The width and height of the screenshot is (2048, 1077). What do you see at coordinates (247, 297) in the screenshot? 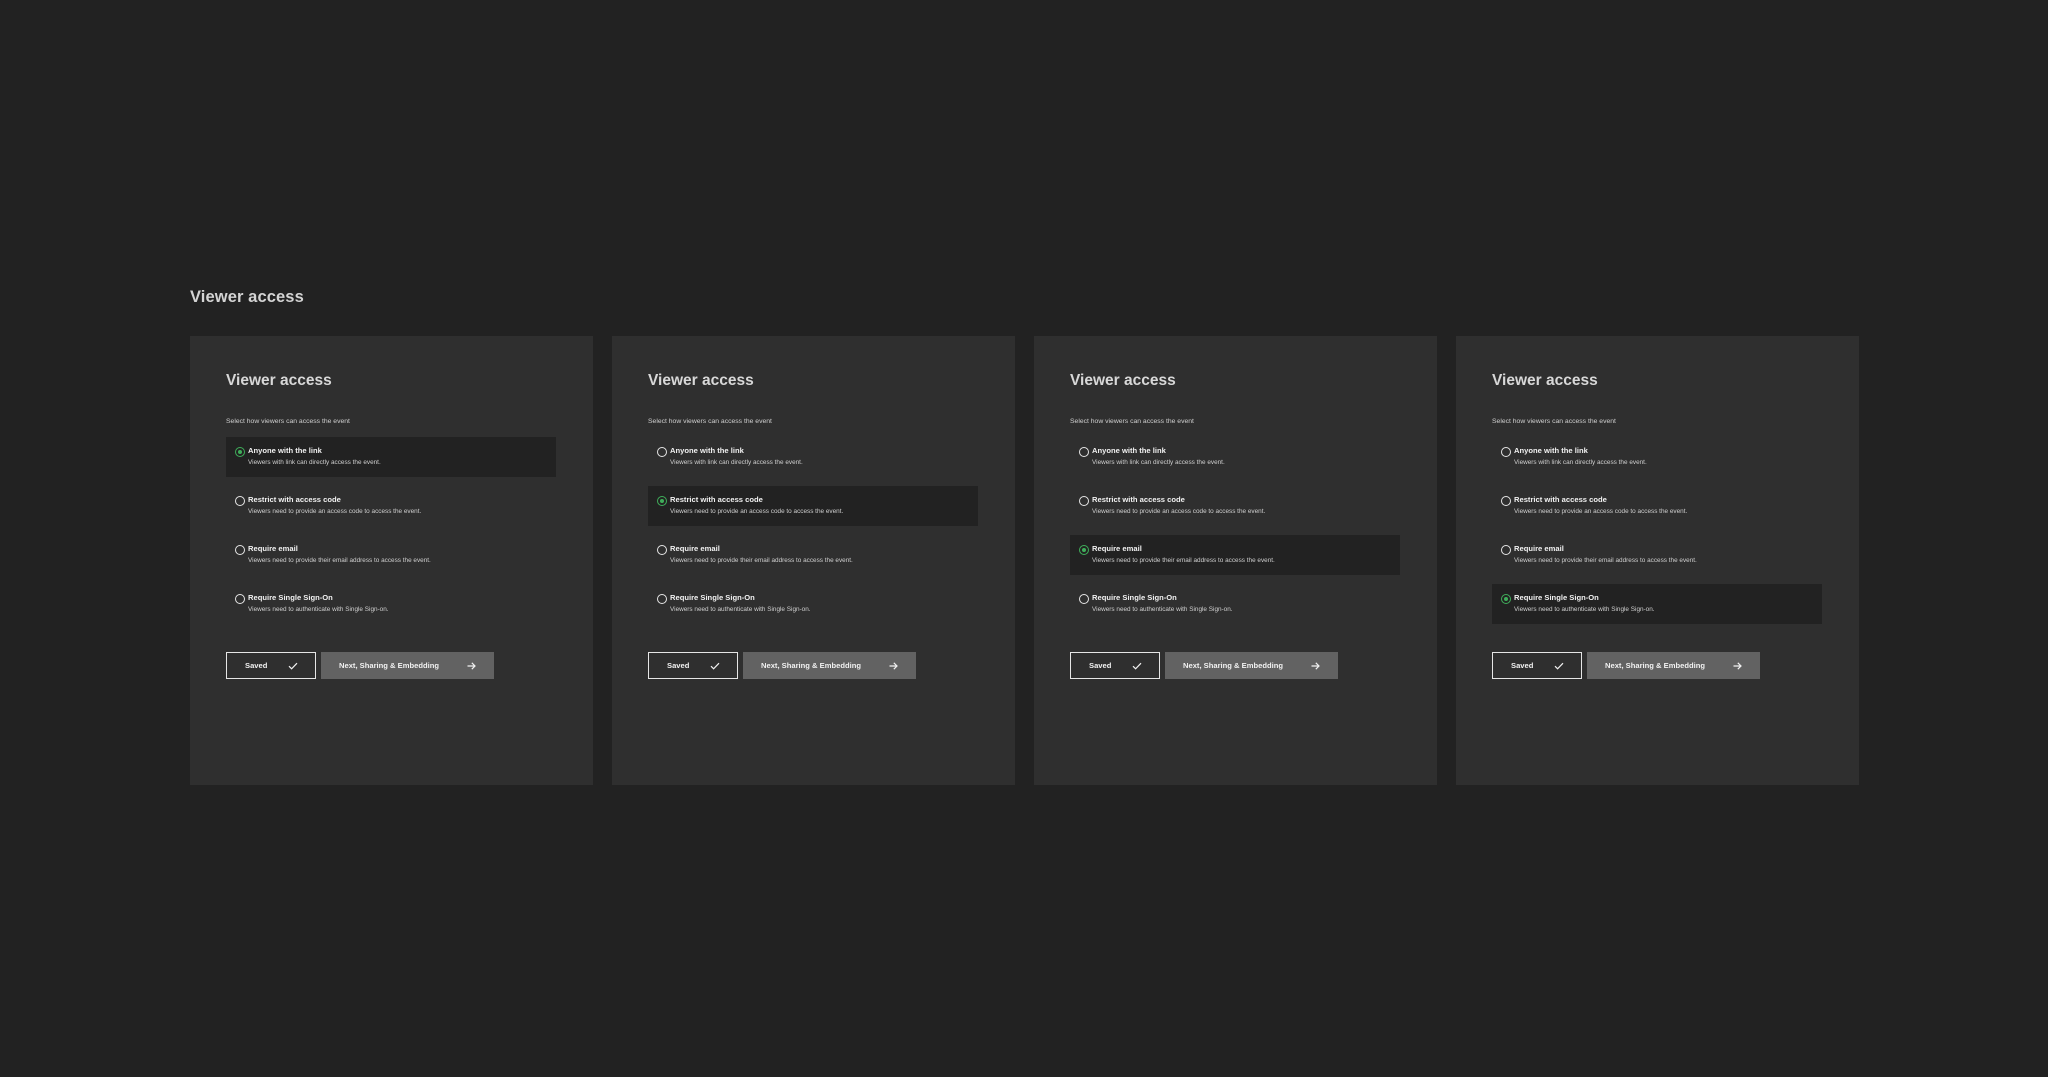
I see `page-title: Viewer access` at bounding box center [247, 297].